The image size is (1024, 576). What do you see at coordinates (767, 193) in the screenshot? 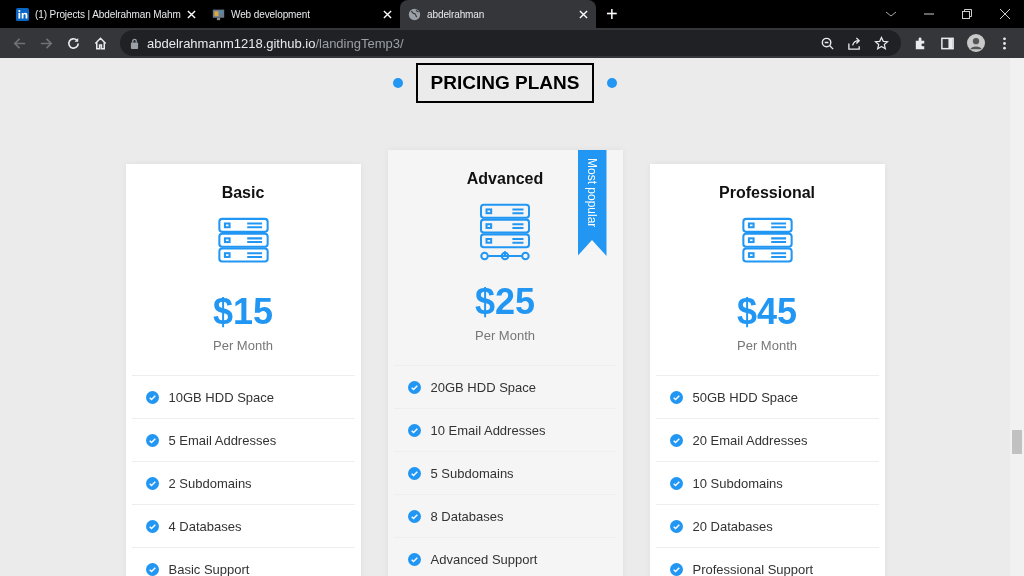
I see `plan-name: Professional` at bounding box center [767, 193].